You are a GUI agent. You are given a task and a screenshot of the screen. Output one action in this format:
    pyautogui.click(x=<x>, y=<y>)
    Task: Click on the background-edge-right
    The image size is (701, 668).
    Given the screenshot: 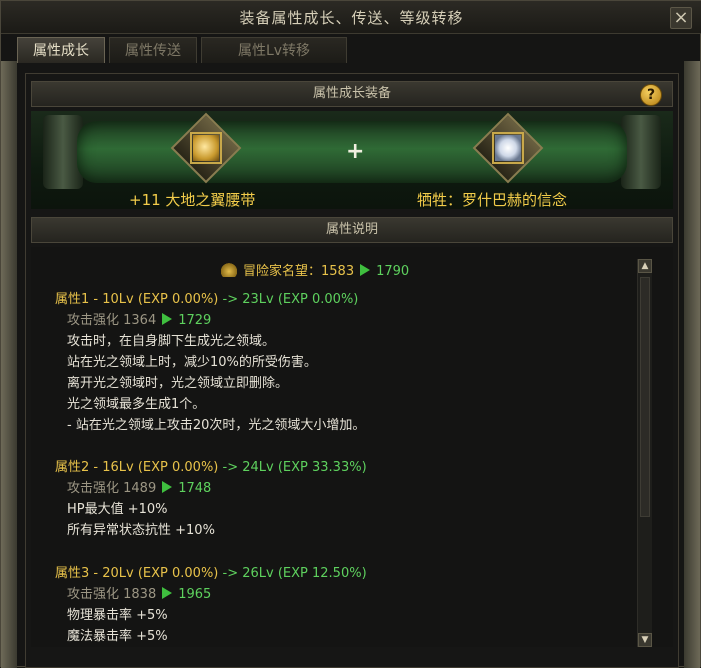 What is the action you would take?
    pyautogui.click(x=692, y=364)
    